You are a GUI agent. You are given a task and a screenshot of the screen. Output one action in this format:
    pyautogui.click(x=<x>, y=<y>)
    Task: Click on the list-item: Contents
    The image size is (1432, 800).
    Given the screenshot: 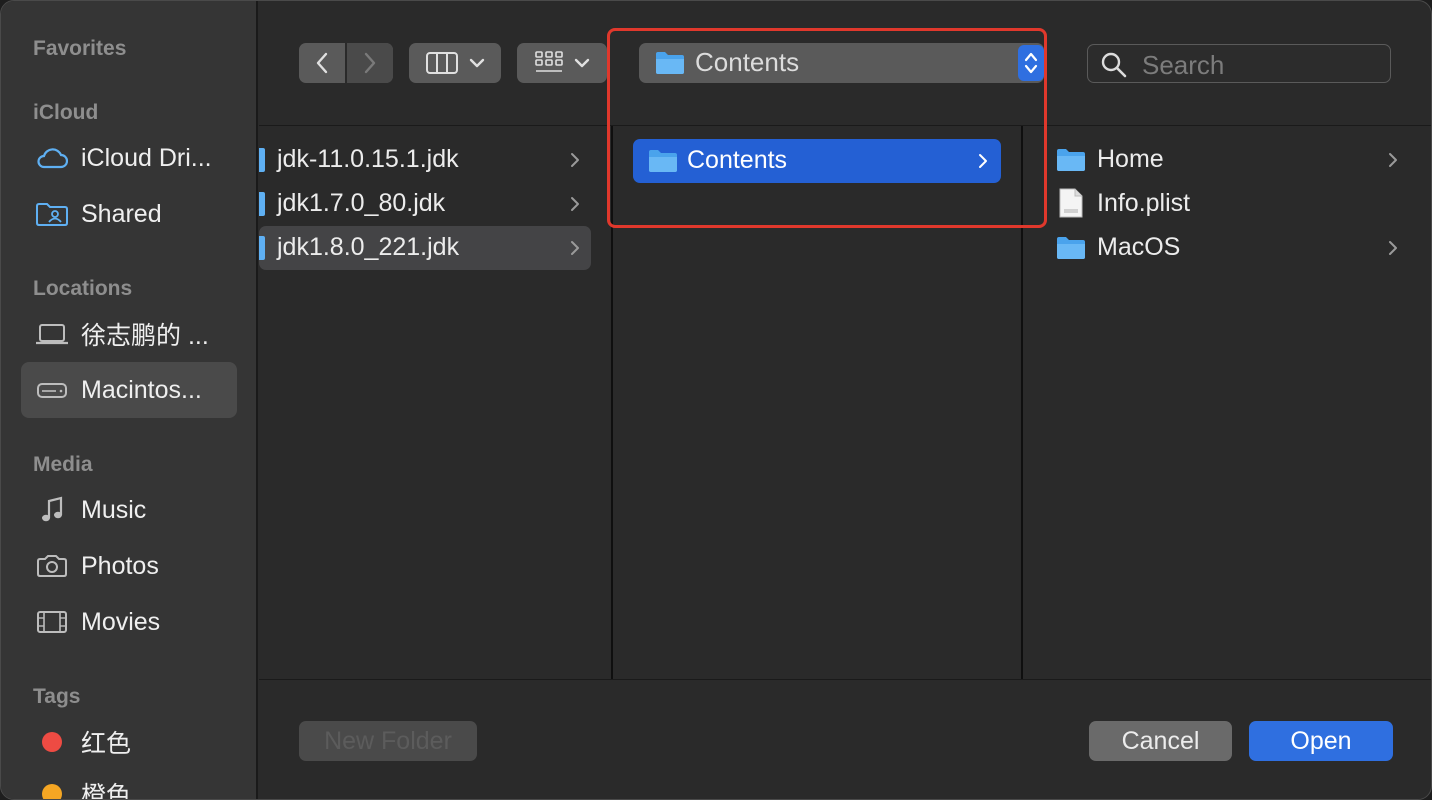 What is the action you would take?
    pyautogui.click(x=817, y=161)
    